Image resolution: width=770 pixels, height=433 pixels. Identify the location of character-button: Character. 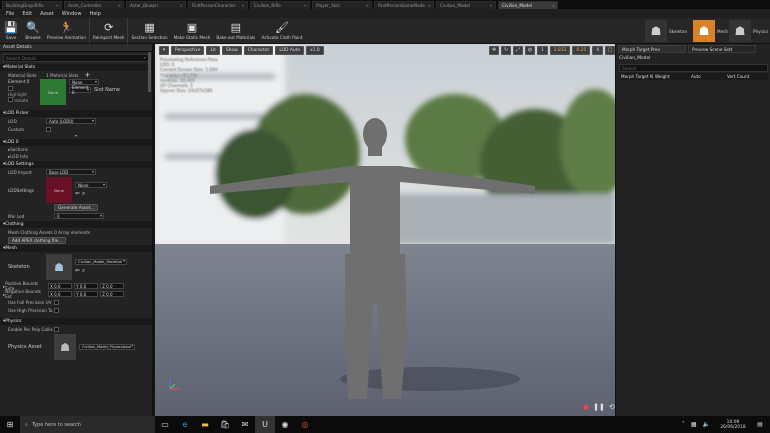
(258, 50).